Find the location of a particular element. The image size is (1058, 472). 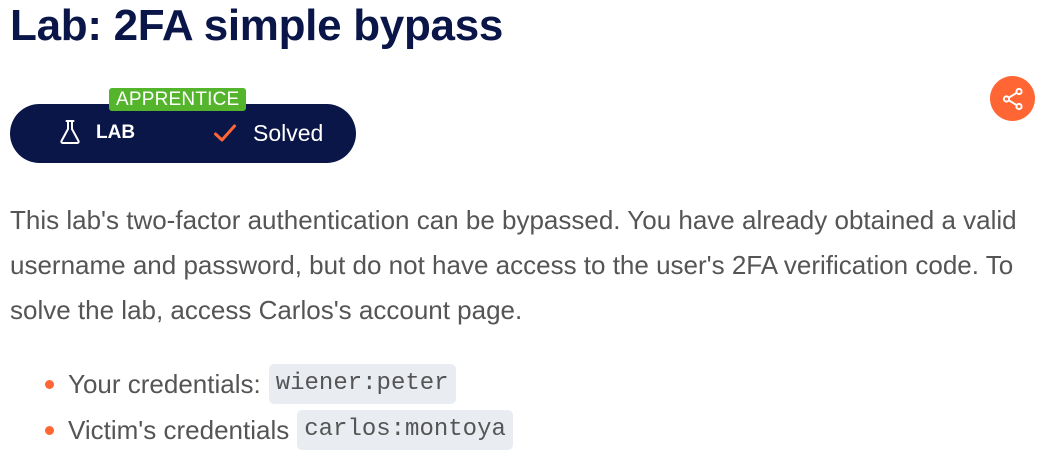

share-button is located at coordinates (1012, 98).